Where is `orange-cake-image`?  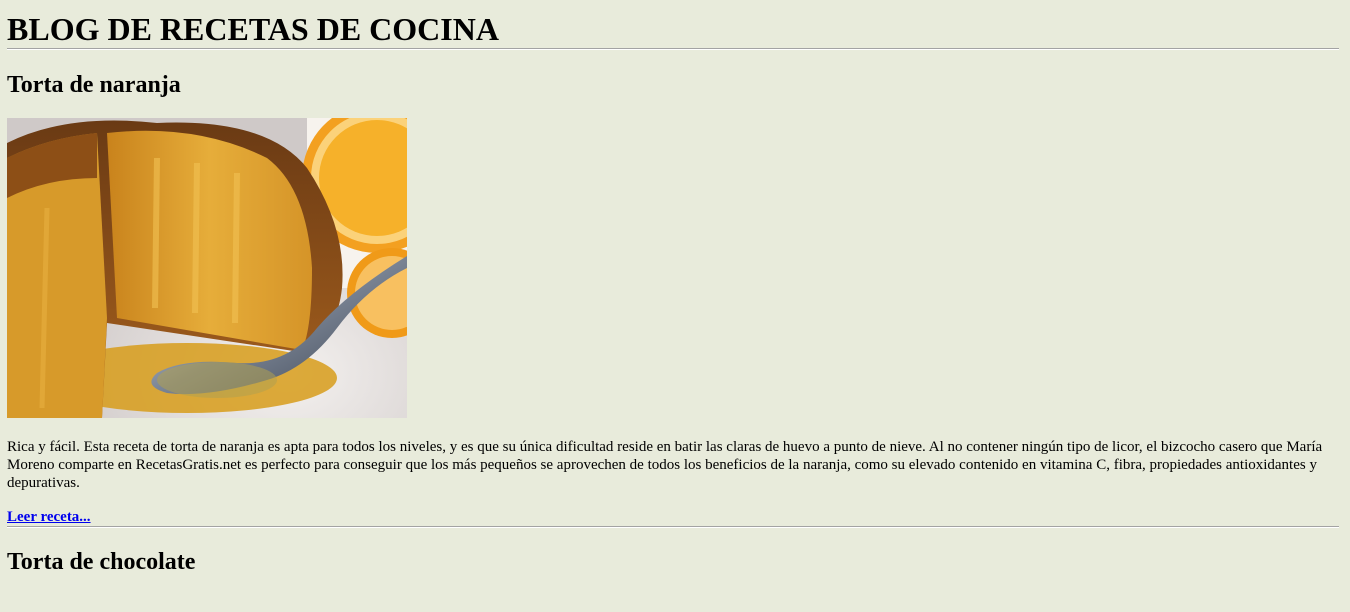
orange-cake-image is located at coordinates (207, 268).